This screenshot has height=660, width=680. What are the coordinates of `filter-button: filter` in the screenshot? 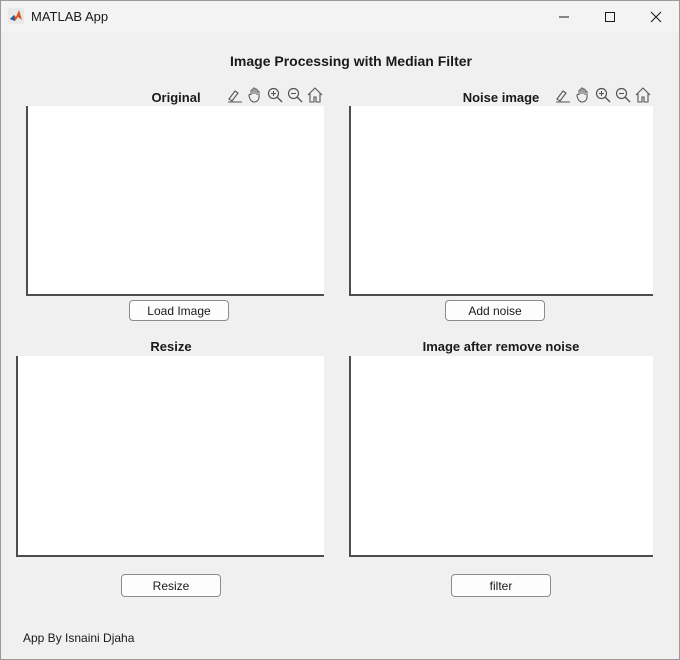 It's located at (501, 585).